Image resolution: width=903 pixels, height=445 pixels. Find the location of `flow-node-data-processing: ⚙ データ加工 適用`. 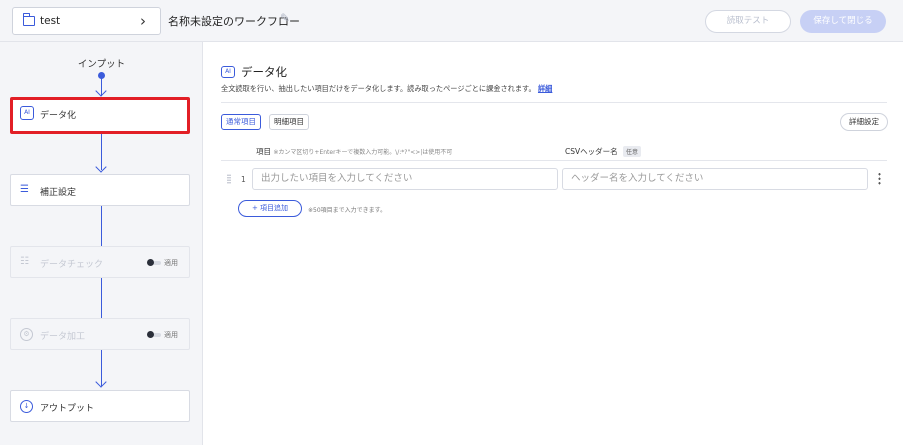

flow-node-data-processing: ⚙ データ加工 適用 is located at coordinates (100, 334).